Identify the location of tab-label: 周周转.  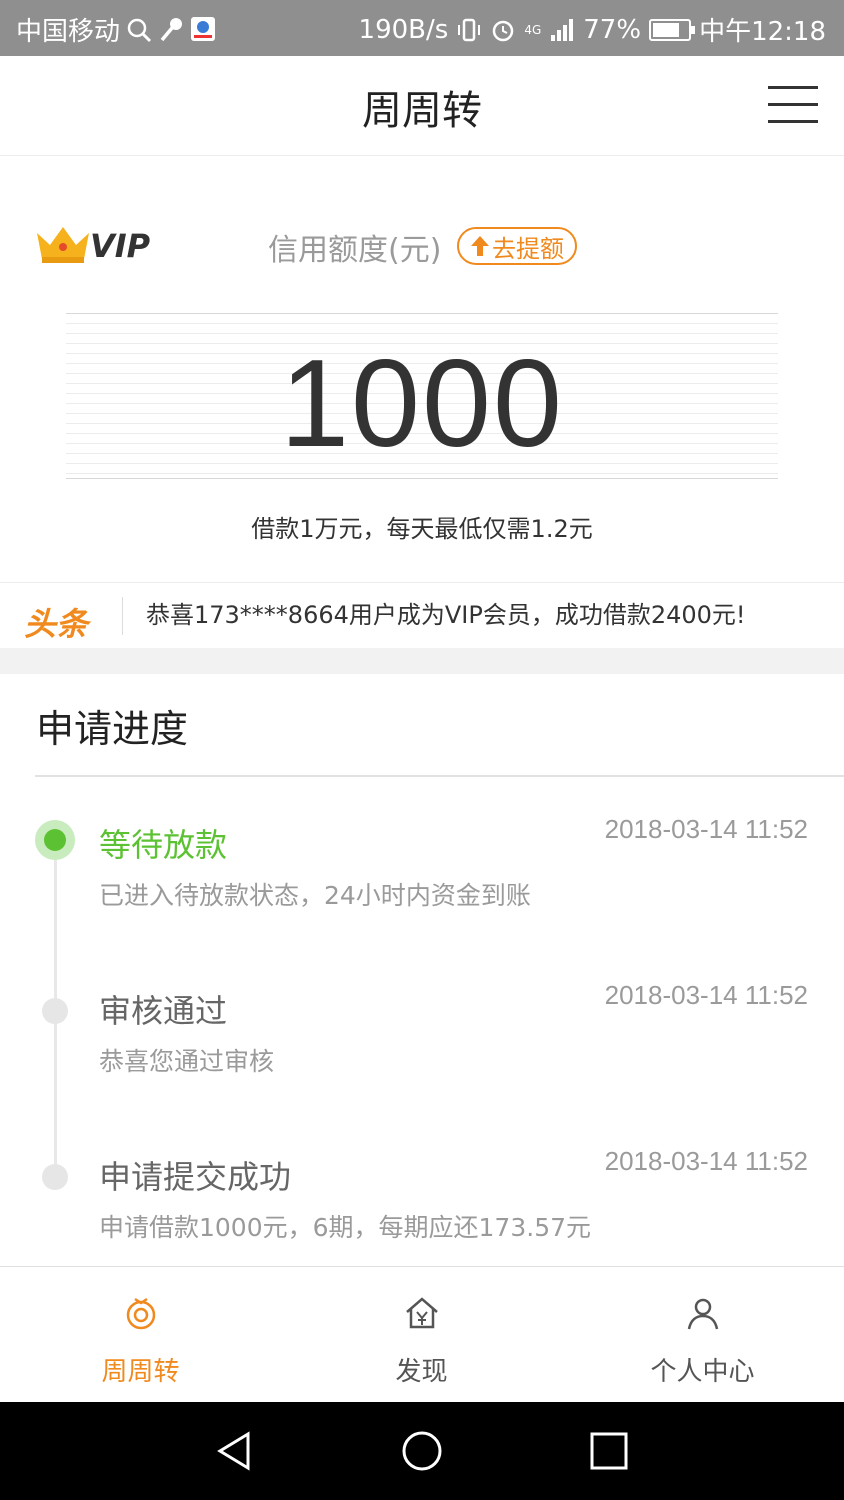
(140, 1372).